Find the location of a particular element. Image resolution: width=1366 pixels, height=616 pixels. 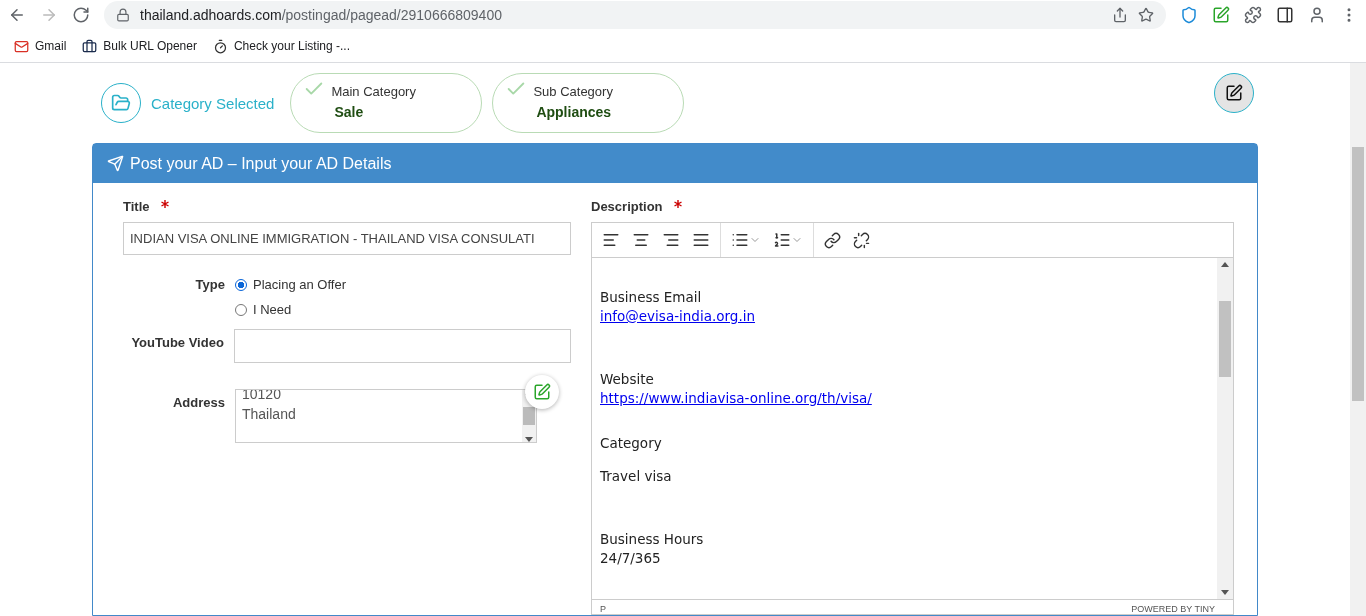

field-label: YouTube Video is located at coordinates (177, 343).